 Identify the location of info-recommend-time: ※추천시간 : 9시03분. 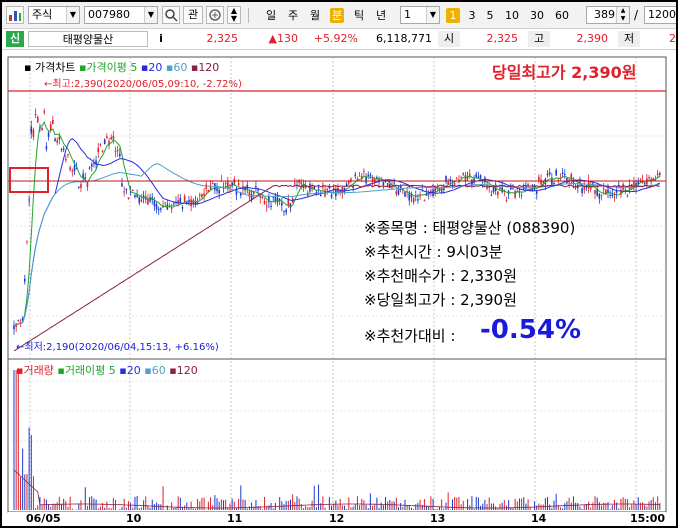
(433, 252).